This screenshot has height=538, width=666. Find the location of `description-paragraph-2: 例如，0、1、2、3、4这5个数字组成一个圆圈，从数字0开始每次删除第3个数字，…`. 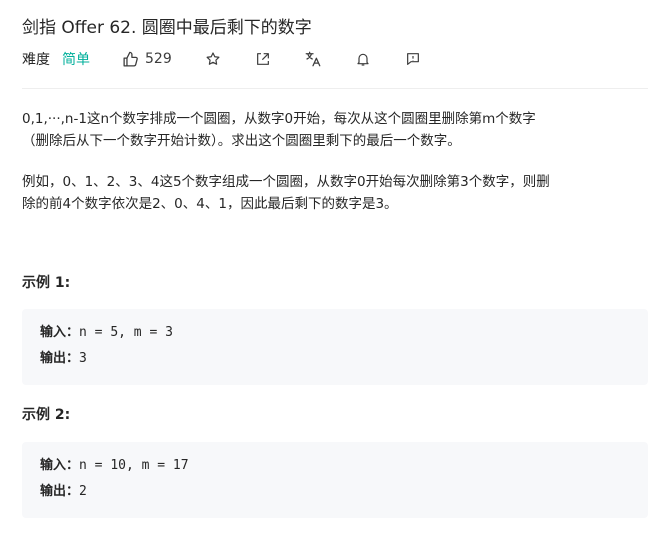

description-paragraph-2: 例如，0、1、2、3、4这5个数字组成一个圆圈，从数字0开始每次删除第3个数字，… is located at coordinates (334, 193).